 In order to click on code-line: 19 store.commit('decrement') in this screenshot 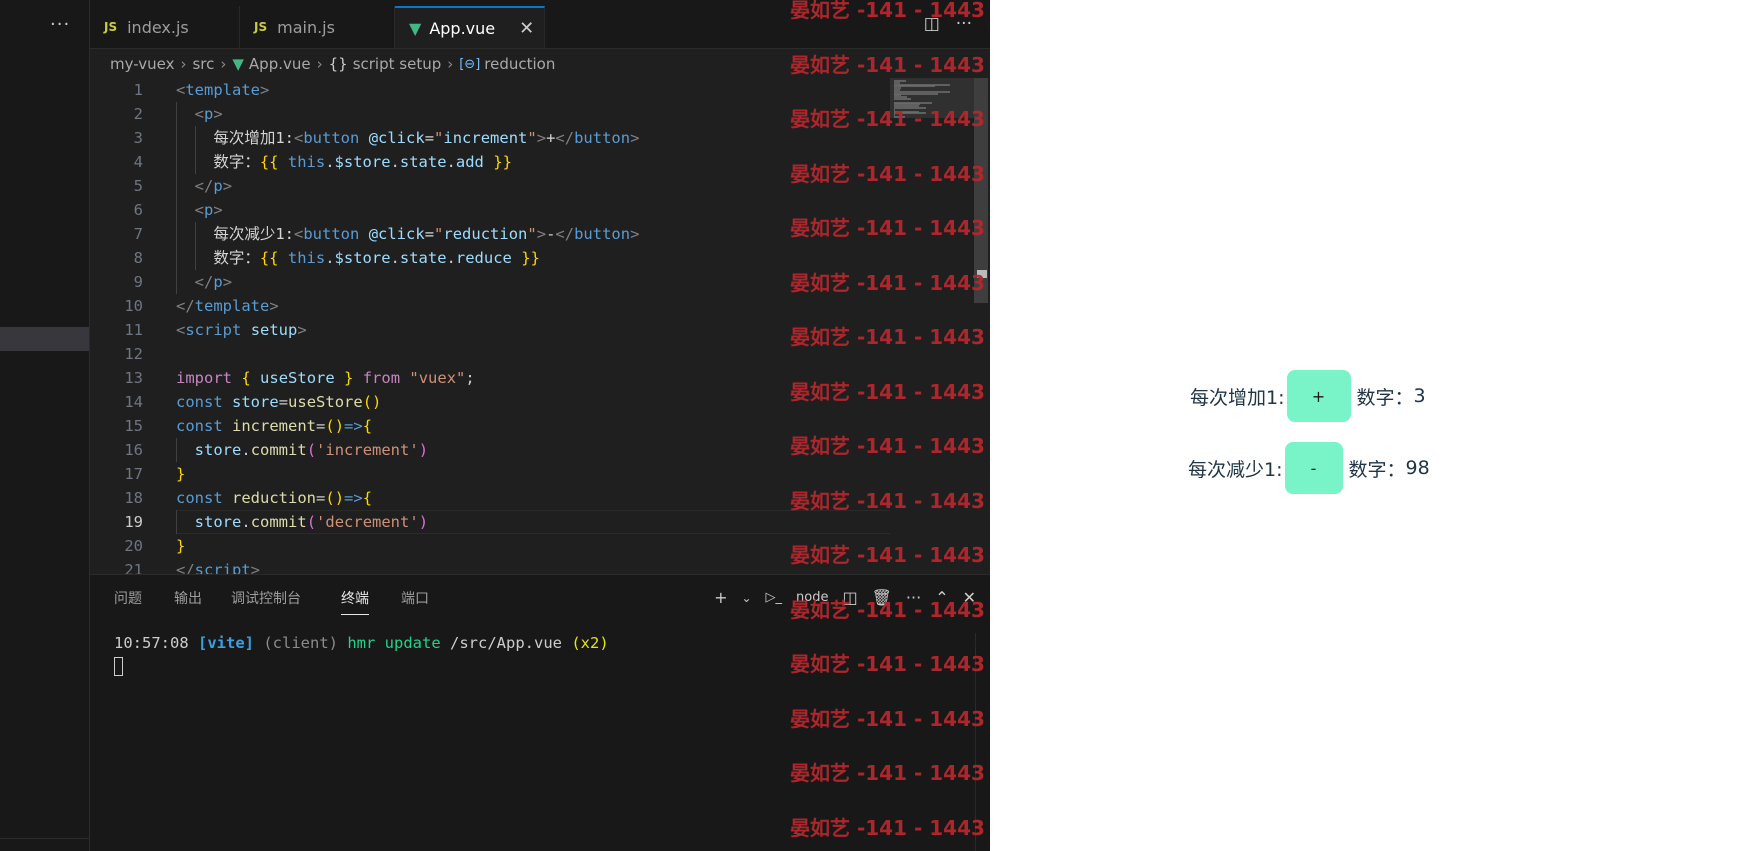, I will do `click(490, 522)`.